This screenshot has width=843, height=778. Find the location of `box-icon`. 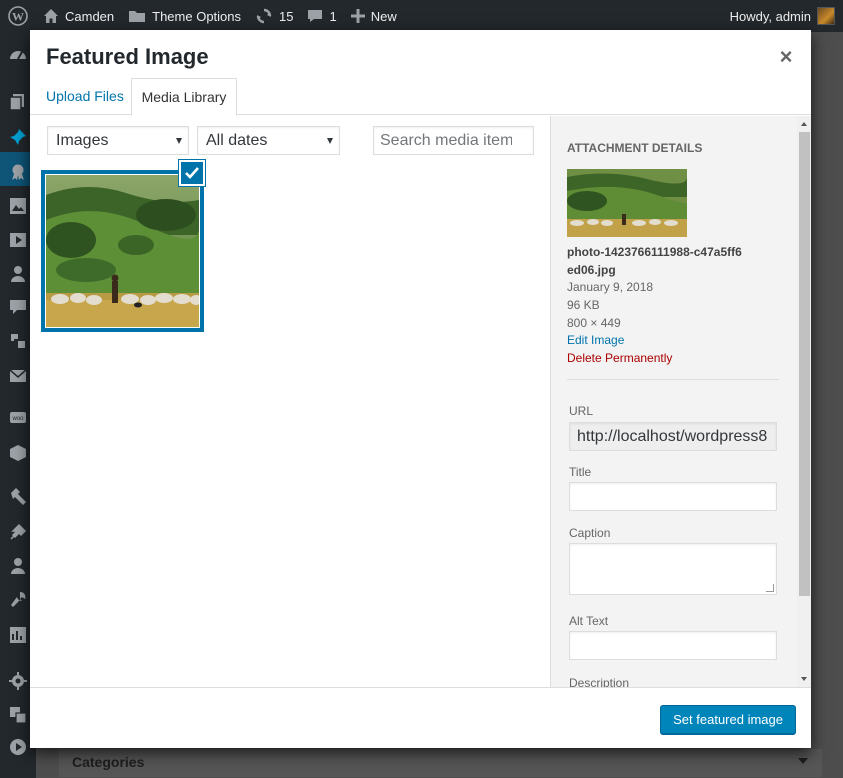

box-icon is located at coordinates (18, 453).